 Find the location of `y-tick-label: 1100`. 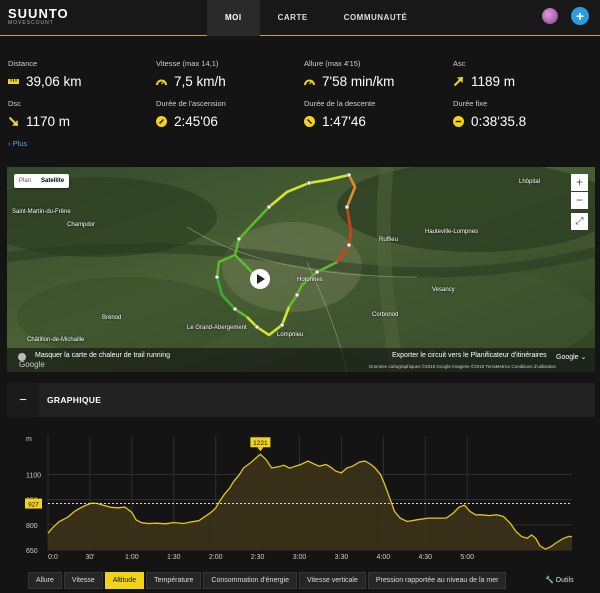

y-tick-label: 1100 is located at coordinates (33, 476).